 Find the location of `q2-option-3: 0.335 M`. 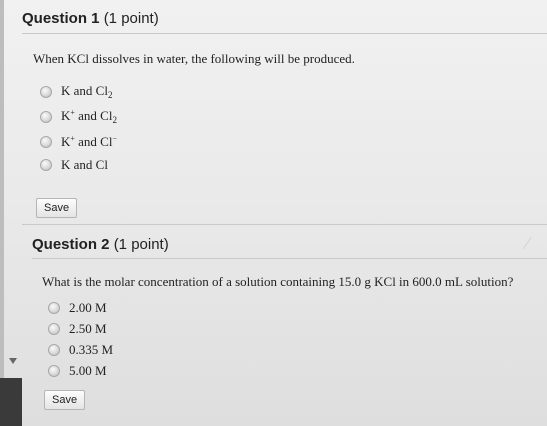

q2-option-3: 0.335 M is located at coordinates (80, 350).